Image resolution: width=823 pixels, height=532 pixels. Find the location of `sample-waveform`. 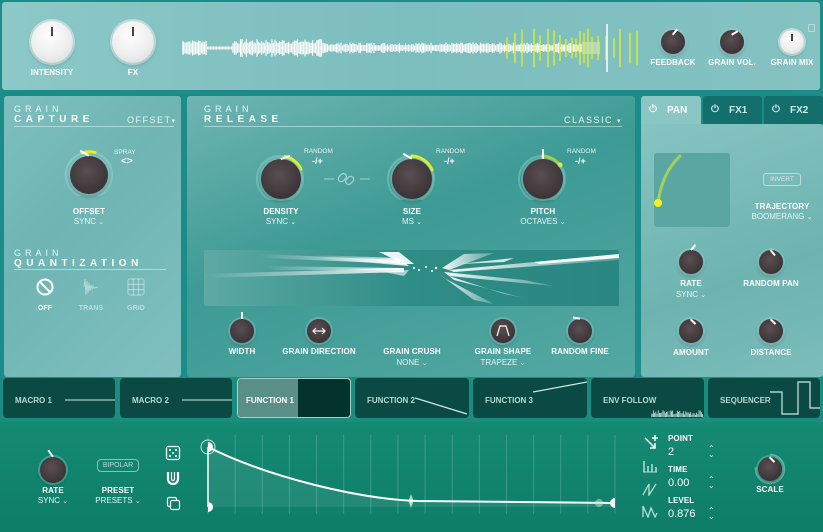

sample-waveform is located at coordinates (412, 48).